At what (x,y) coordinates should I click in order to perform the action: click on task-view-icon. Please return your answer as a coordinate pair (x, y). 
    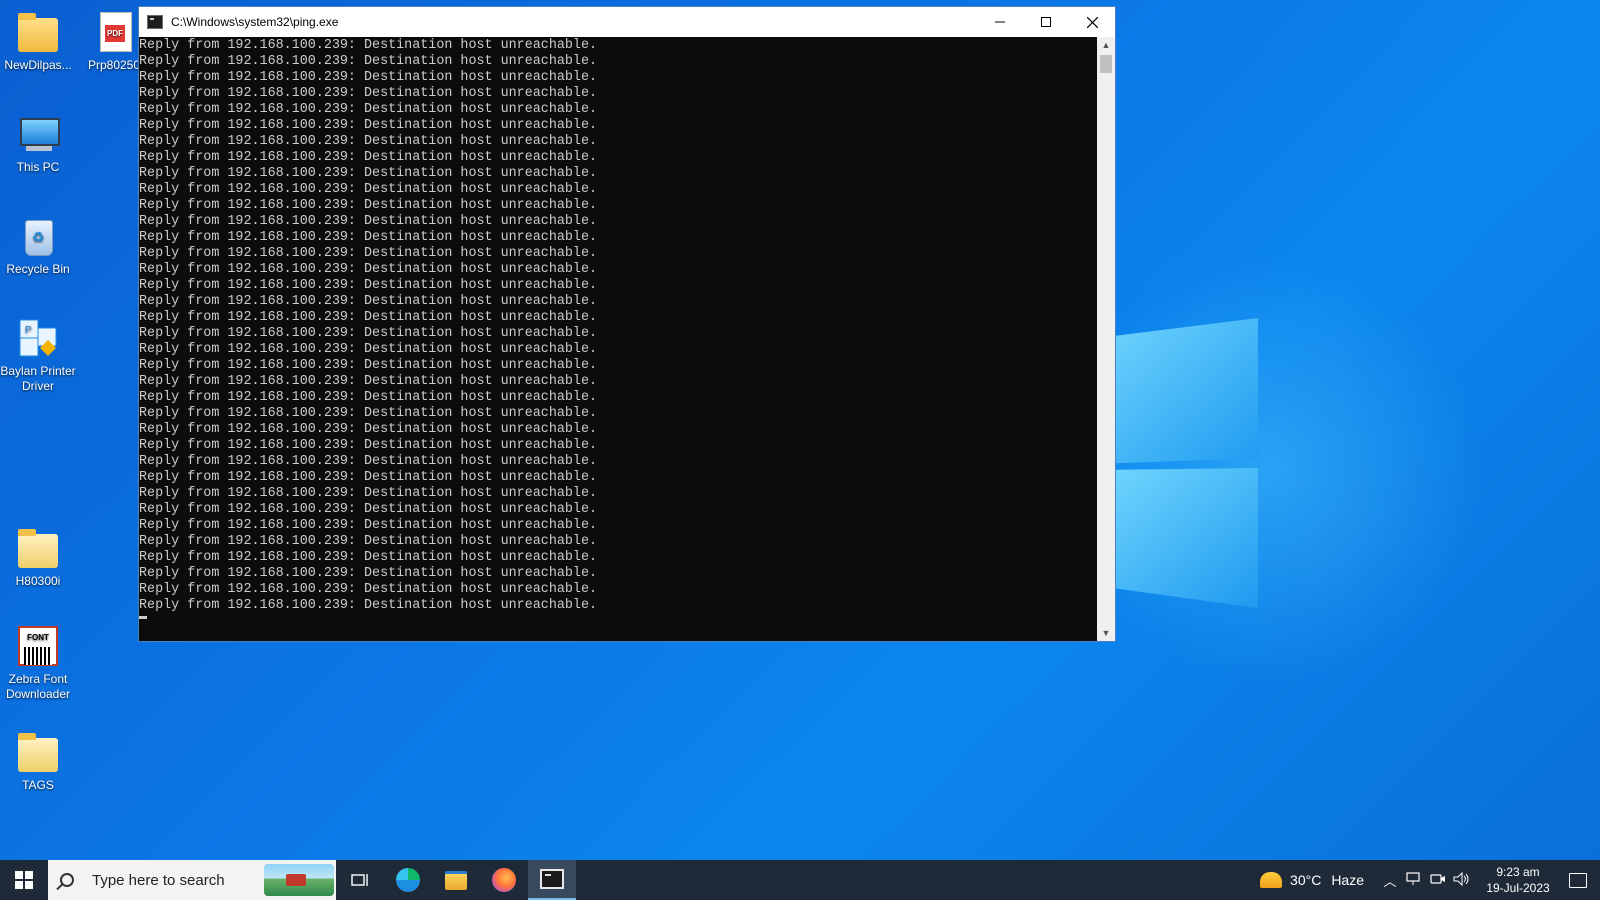
    Looking at the image, I should click on (359, 880).